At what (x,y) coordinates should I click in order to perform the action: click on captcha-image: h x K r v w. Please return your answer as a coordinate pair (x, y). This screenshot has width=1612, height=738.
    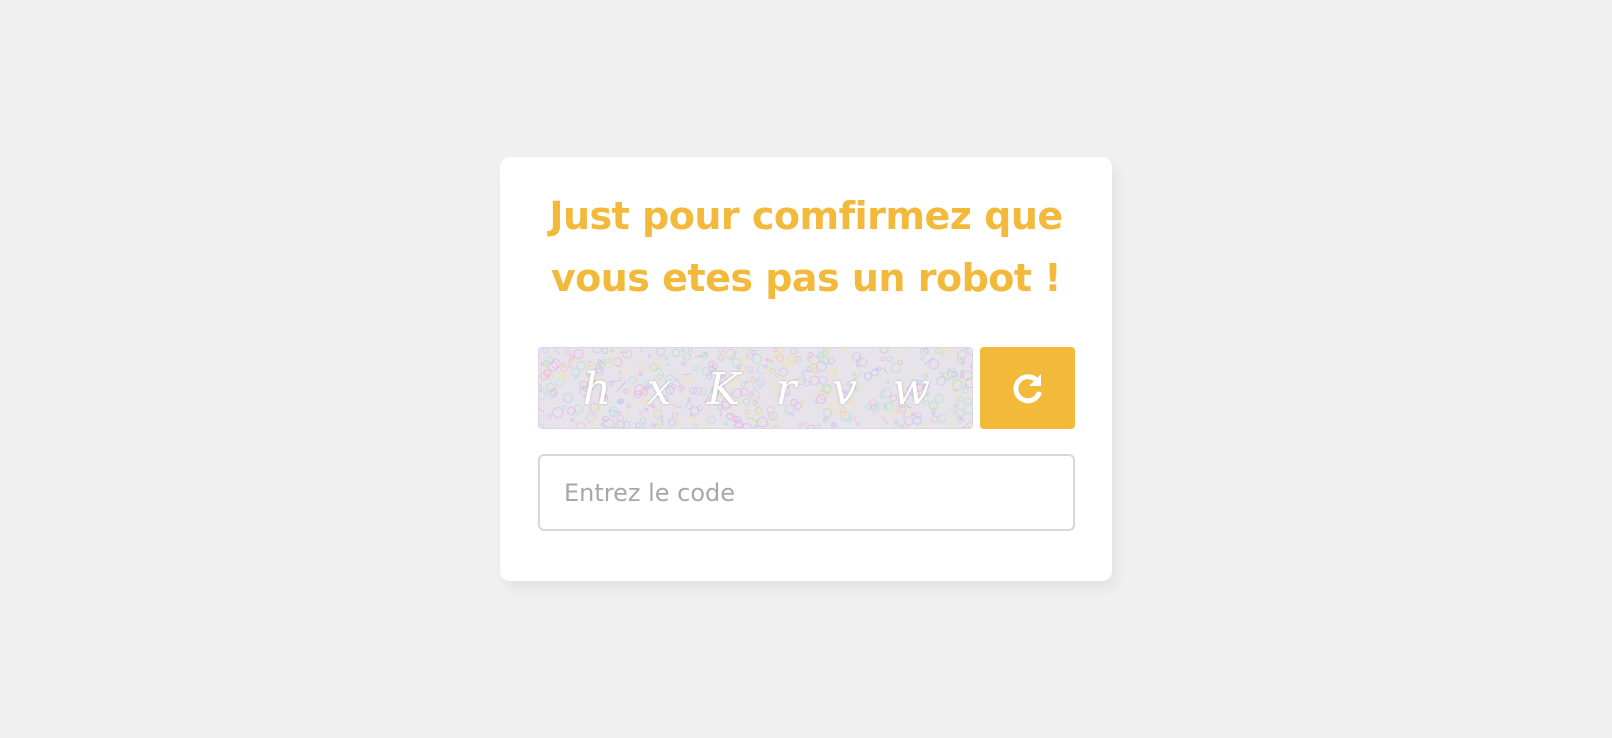
    Looking at the image, I should click on (755, 388).